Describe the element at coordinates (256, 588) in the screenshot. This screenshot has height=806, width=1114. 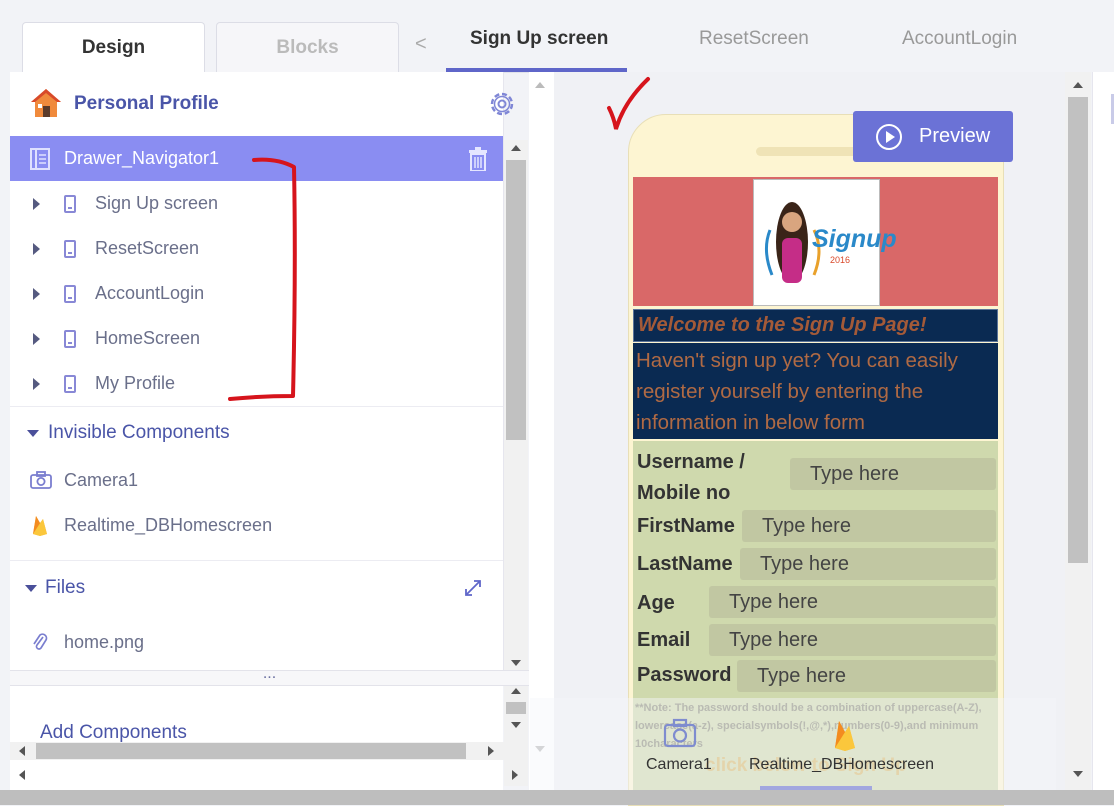
I see `files-header: Files` at that location.